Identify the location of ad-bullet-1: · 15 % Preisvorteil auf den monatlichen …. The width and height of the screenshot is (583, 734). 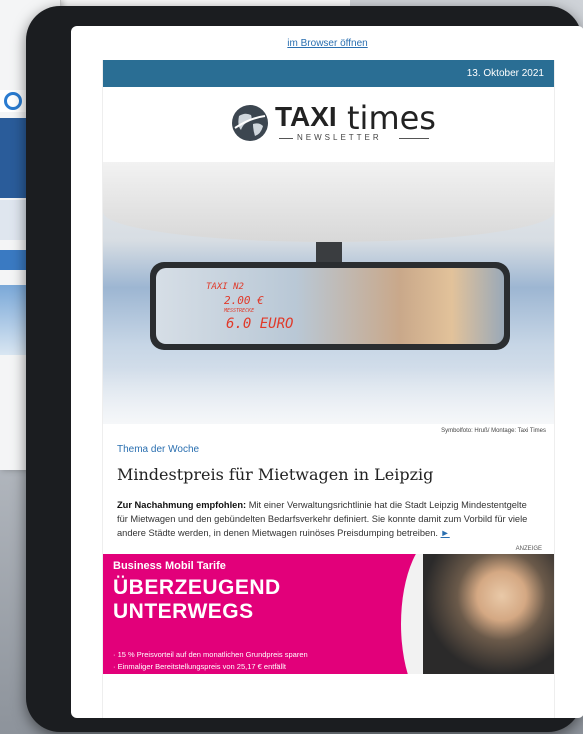
(210, 654).